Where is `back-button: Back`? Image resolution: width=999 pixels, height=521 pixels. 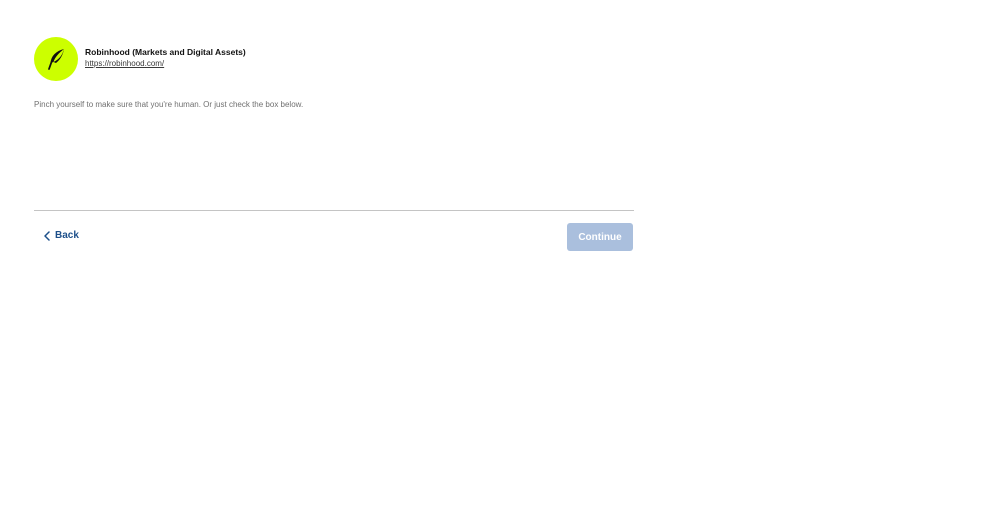
back-button: Back is located at coordinates (61, 236).